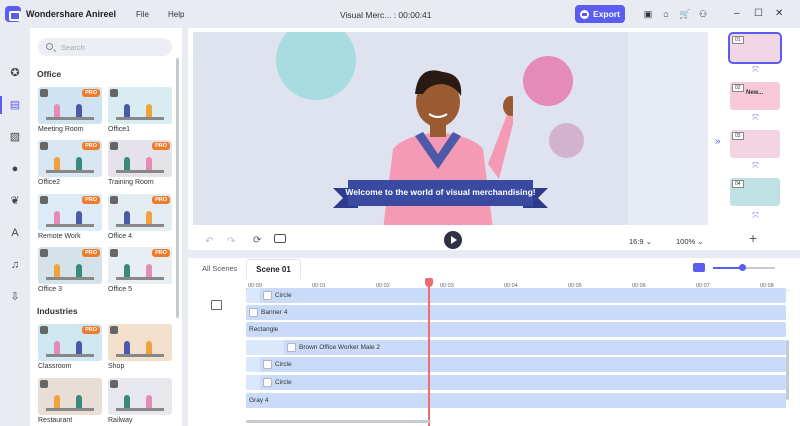  I want to click on template-label: Office1, so click(119, 129).